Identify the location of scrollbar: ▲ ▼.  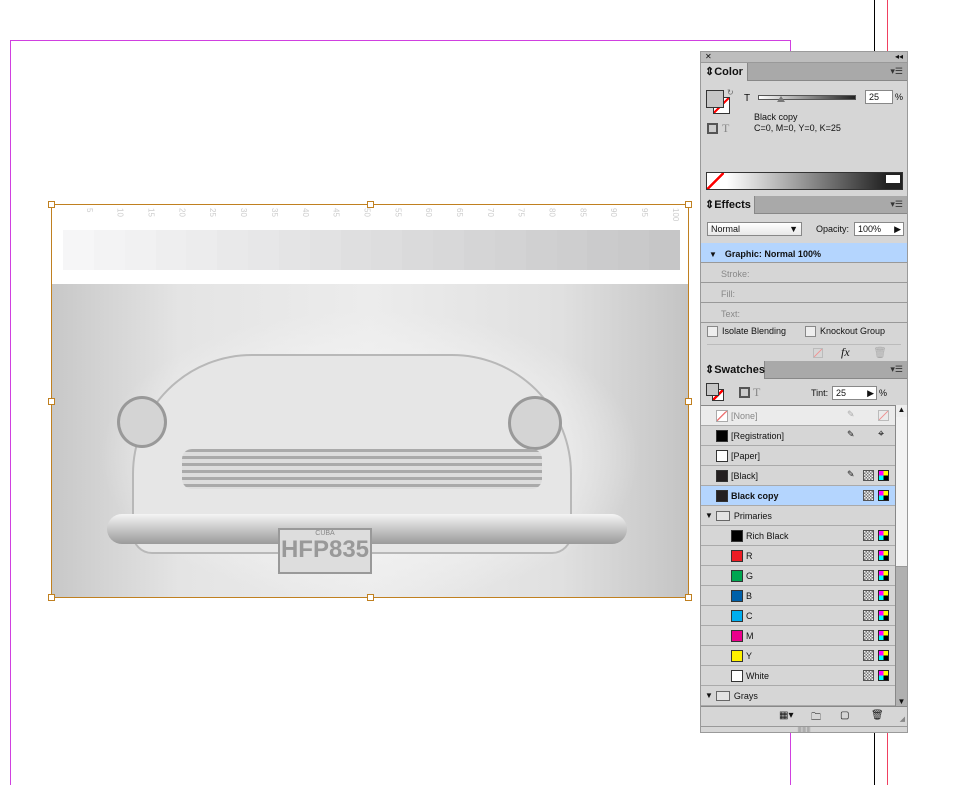
(901, 555).